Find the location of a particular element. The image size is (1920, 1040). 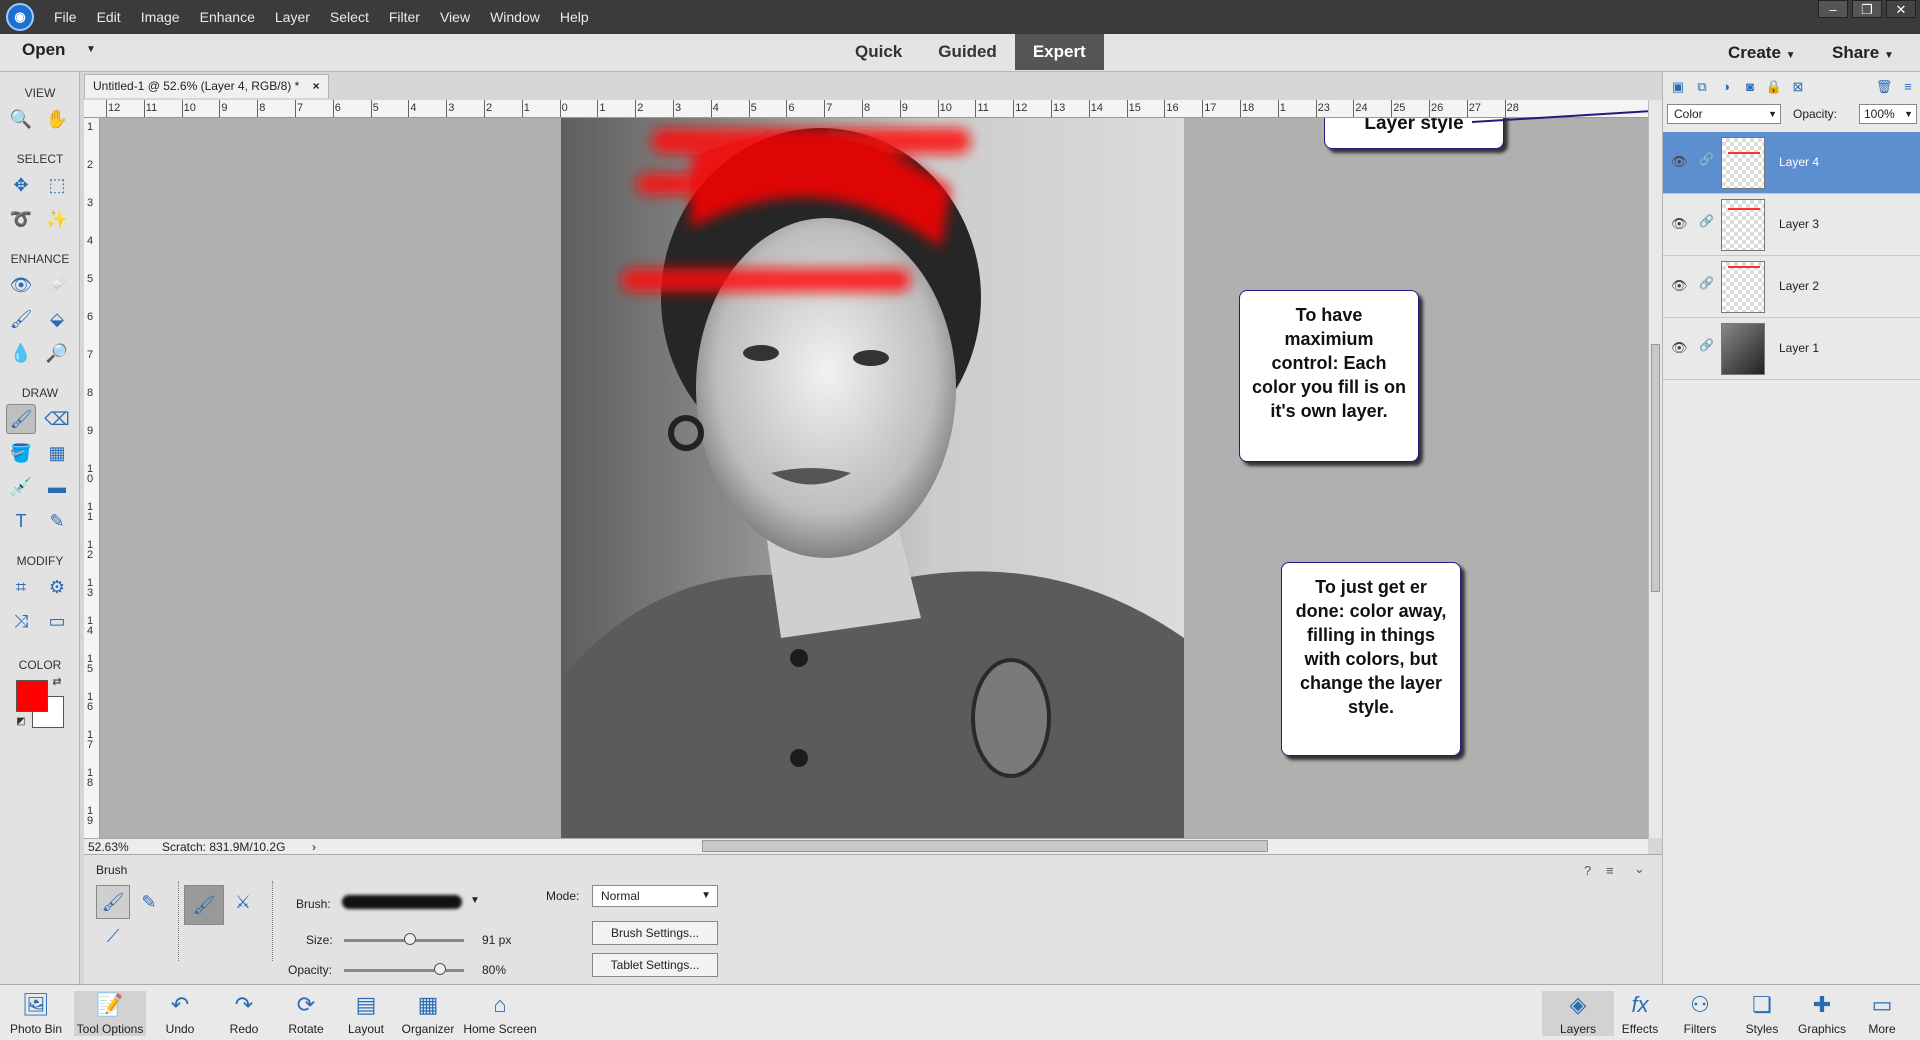

menu-layer: Layer is located at coordinates (292, 17).